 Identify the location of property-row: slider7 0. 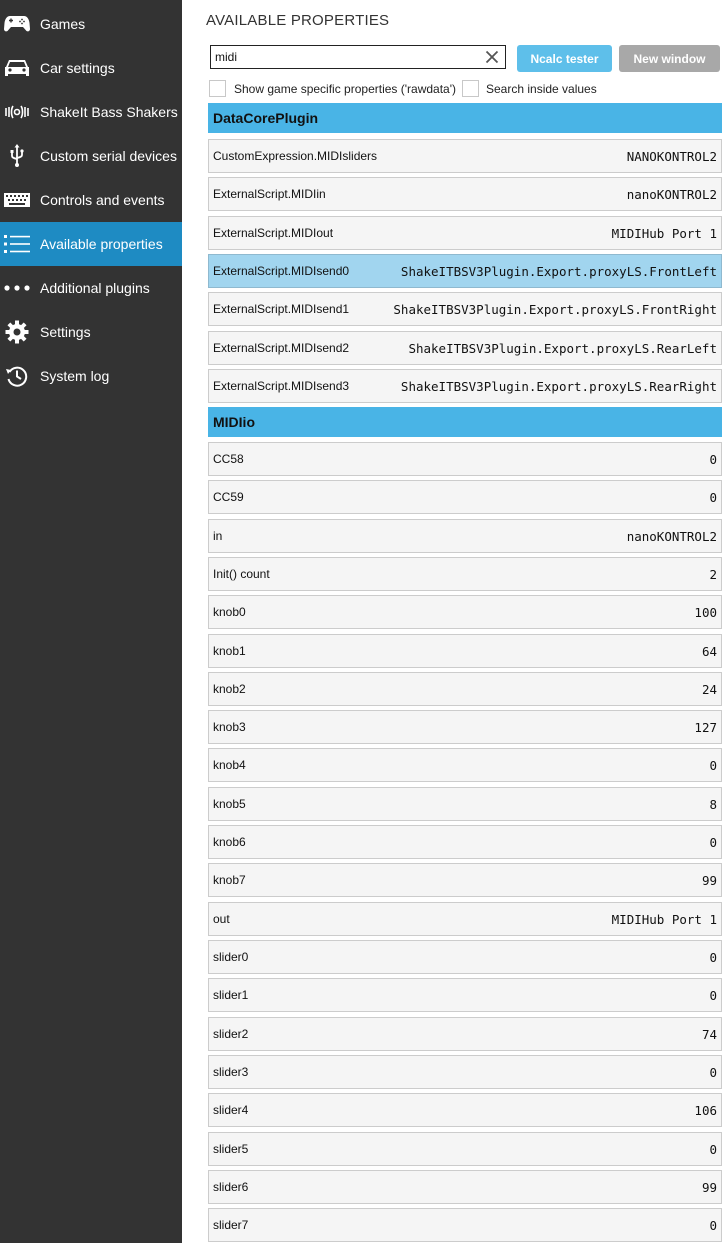
(465, 1225).